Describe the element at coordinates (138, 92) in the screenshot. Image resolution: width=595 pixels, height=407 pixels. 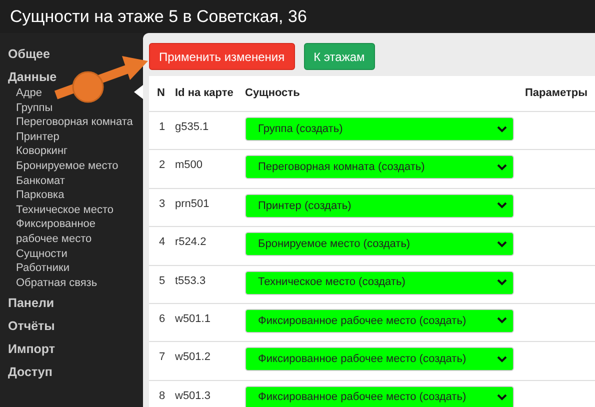
I see `pointer-icon` at that location.